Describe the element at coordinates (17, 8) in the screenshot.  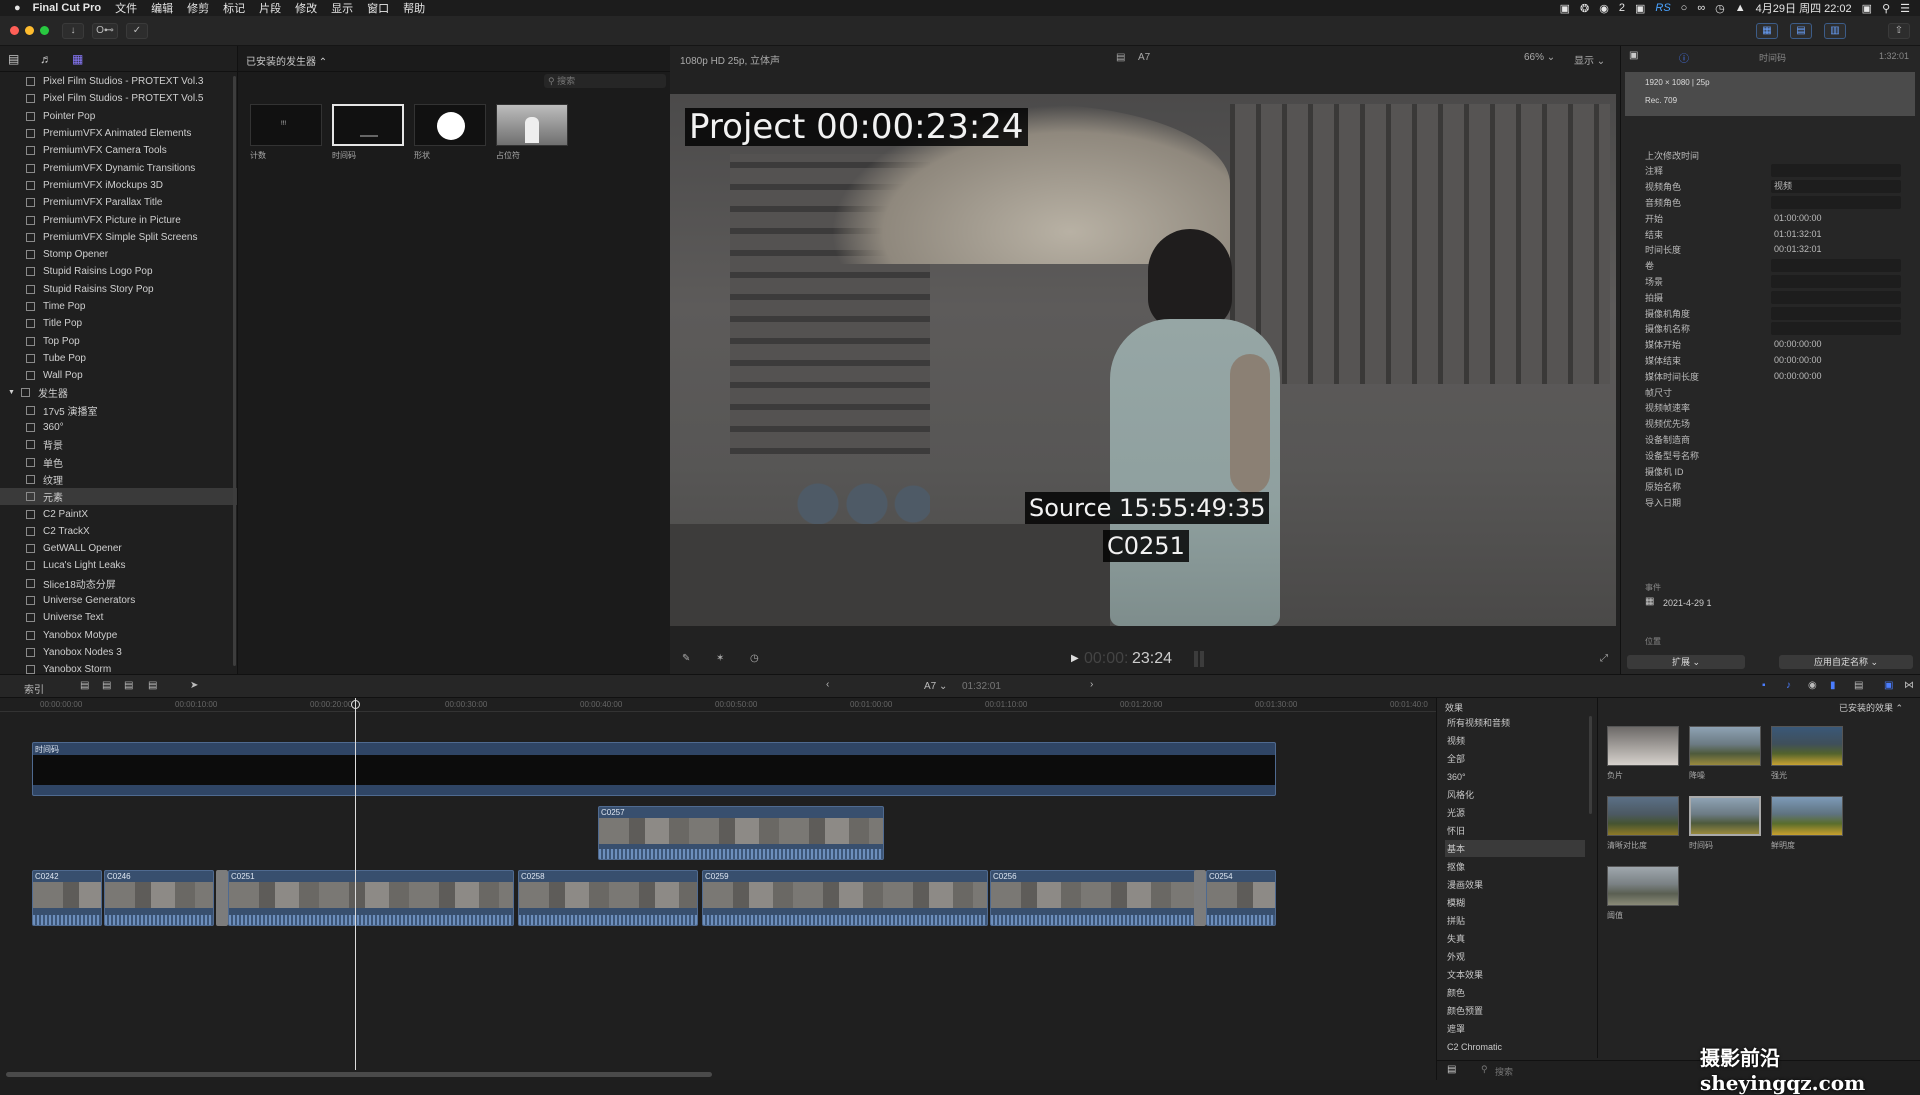
I see `apple-menu-icon: ●` at that location.